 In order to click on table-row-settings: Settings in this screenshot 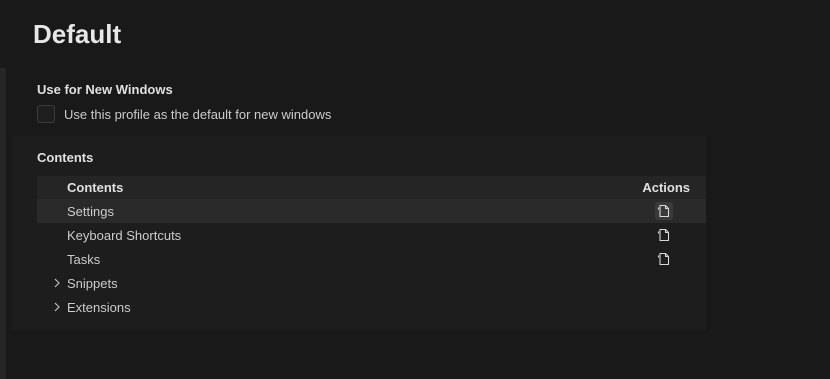, I will do `click(371, 211)`.